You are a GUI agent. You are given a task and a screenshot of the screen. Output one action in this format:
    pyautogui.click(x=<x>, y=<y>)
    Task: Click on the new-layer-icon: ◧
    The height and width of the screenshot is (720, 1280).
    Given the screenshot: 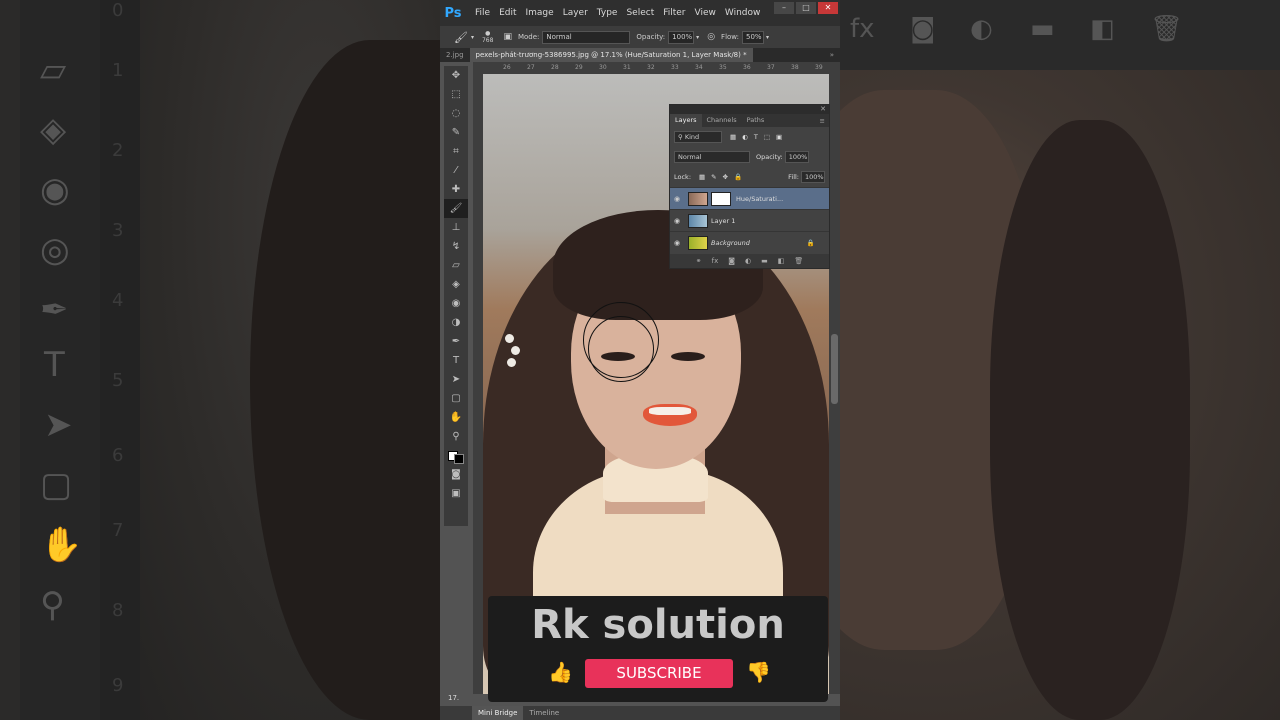 What is the action you would take?
    pyautogui.click(x=781, y=261)
    